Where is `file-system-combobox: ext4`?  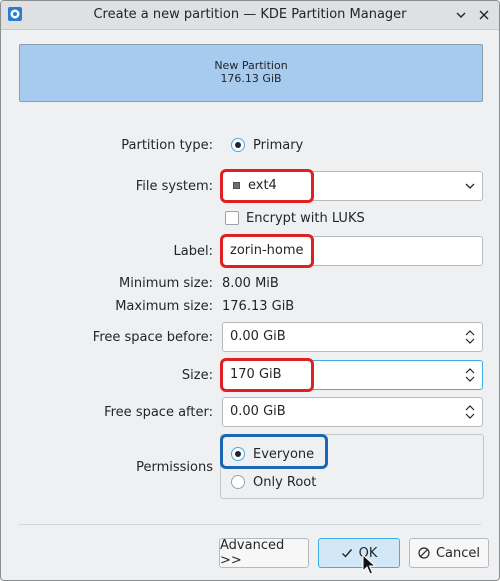
file-system-combobox: ext4 is located at coordinates (352, 186).